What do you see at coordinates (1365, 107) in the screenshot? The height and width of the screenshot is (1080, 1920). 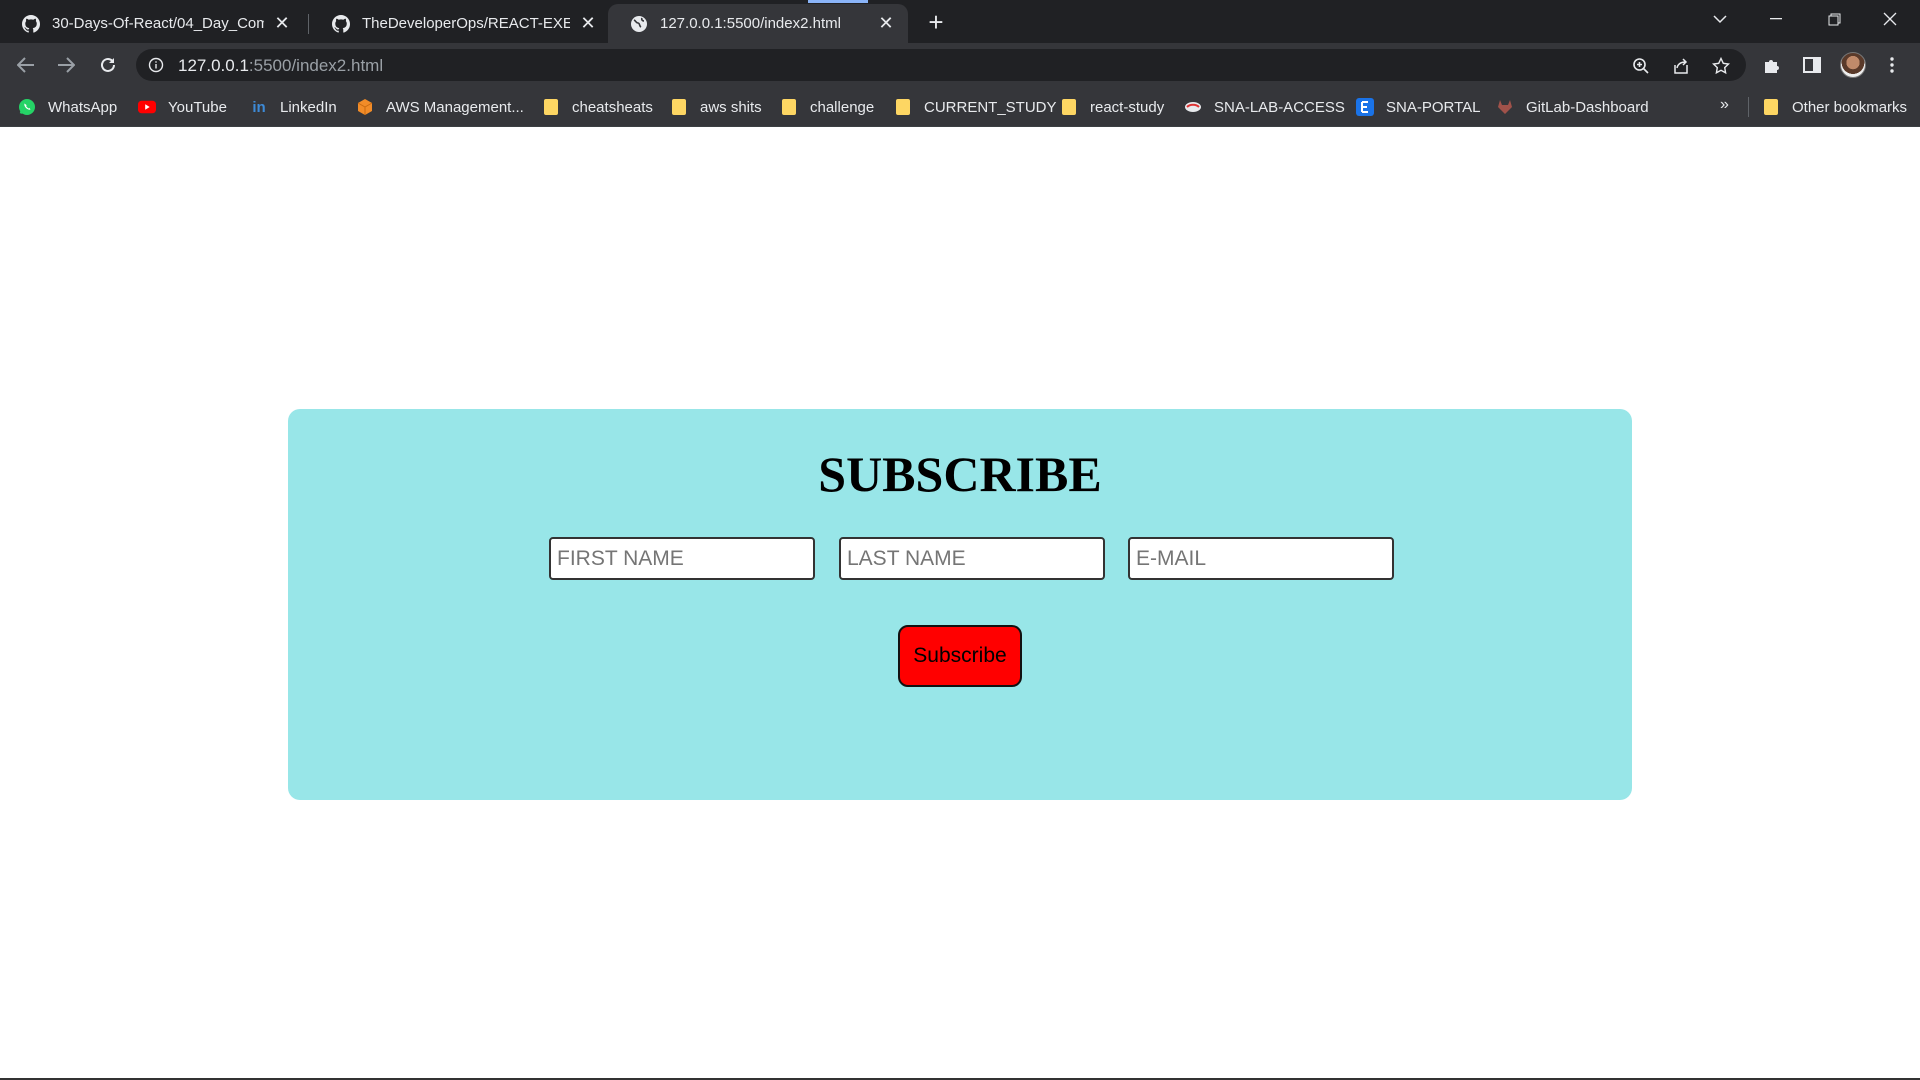 I see `sna-portal-icon` at bounding box center [1365, 107].